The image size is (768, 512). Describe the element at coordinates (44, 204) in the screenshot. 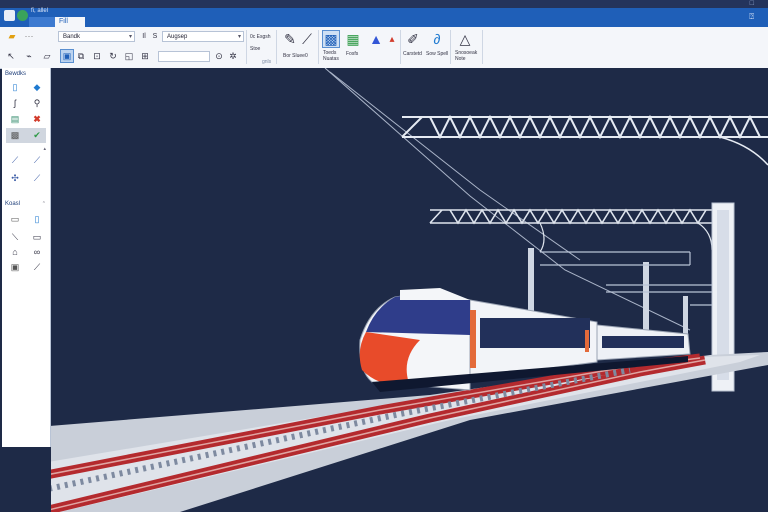

I see `collapse-icon: ⌃` at that location.